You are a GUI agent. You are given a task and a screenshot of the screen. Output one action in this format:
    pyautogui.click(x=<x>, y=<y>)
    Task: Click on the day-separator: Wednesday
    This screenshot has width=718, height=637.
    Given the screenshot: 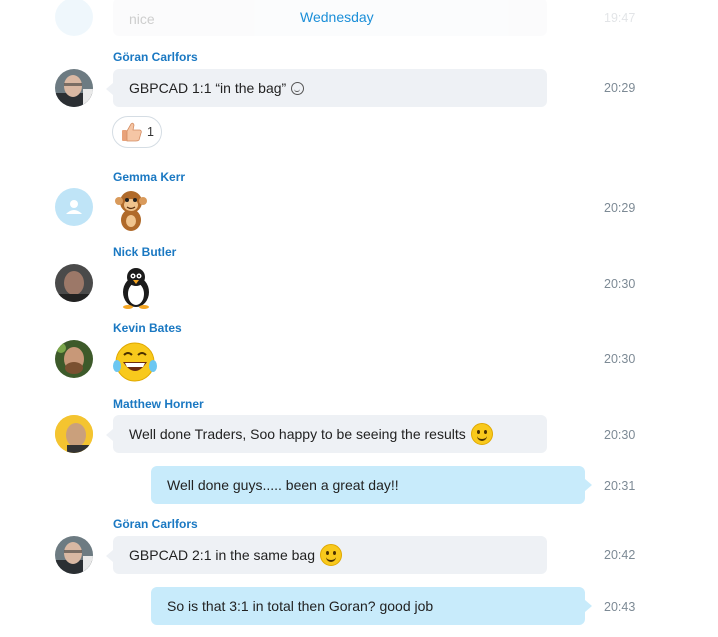 What is the action you would take?
    pyautogui.click(x=337, y=17)
    